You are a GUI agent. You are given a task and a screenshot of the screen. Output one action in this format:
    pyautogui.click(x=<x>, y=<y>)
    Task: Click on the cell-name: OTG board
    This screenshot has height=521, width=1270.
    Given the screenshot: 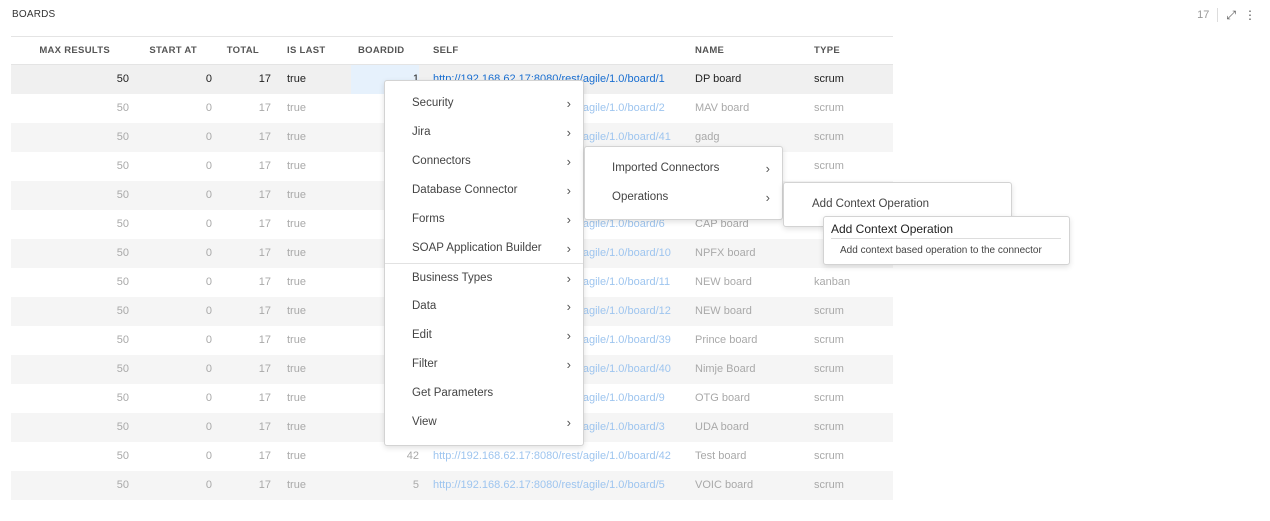 What is the action you would take?
    pyautogui.click(x=723, y=398)
    